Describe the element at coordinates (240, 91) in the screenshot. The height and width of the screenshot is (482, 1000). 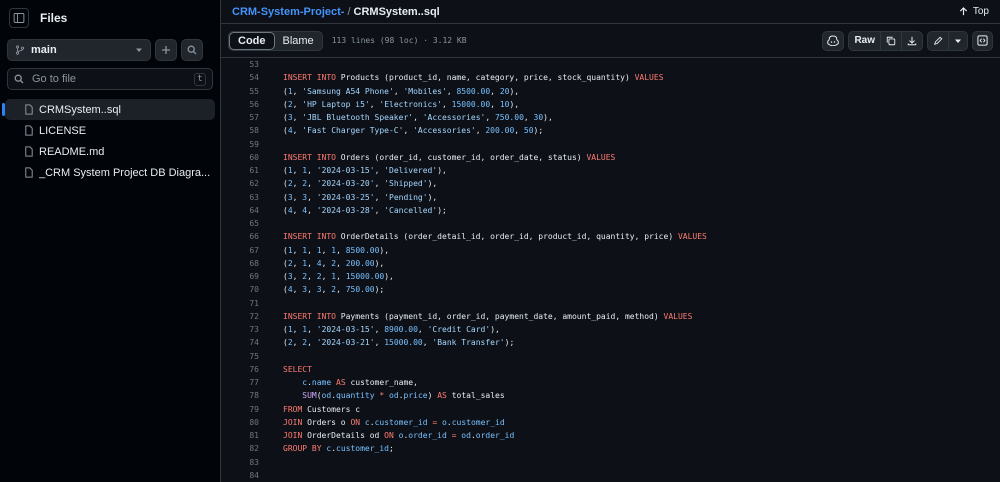
I see `line-number: 55` at that location.